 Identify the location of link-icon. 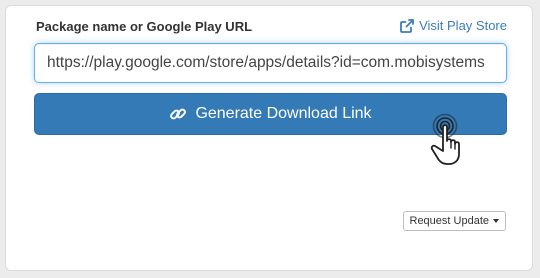
(178, 114).